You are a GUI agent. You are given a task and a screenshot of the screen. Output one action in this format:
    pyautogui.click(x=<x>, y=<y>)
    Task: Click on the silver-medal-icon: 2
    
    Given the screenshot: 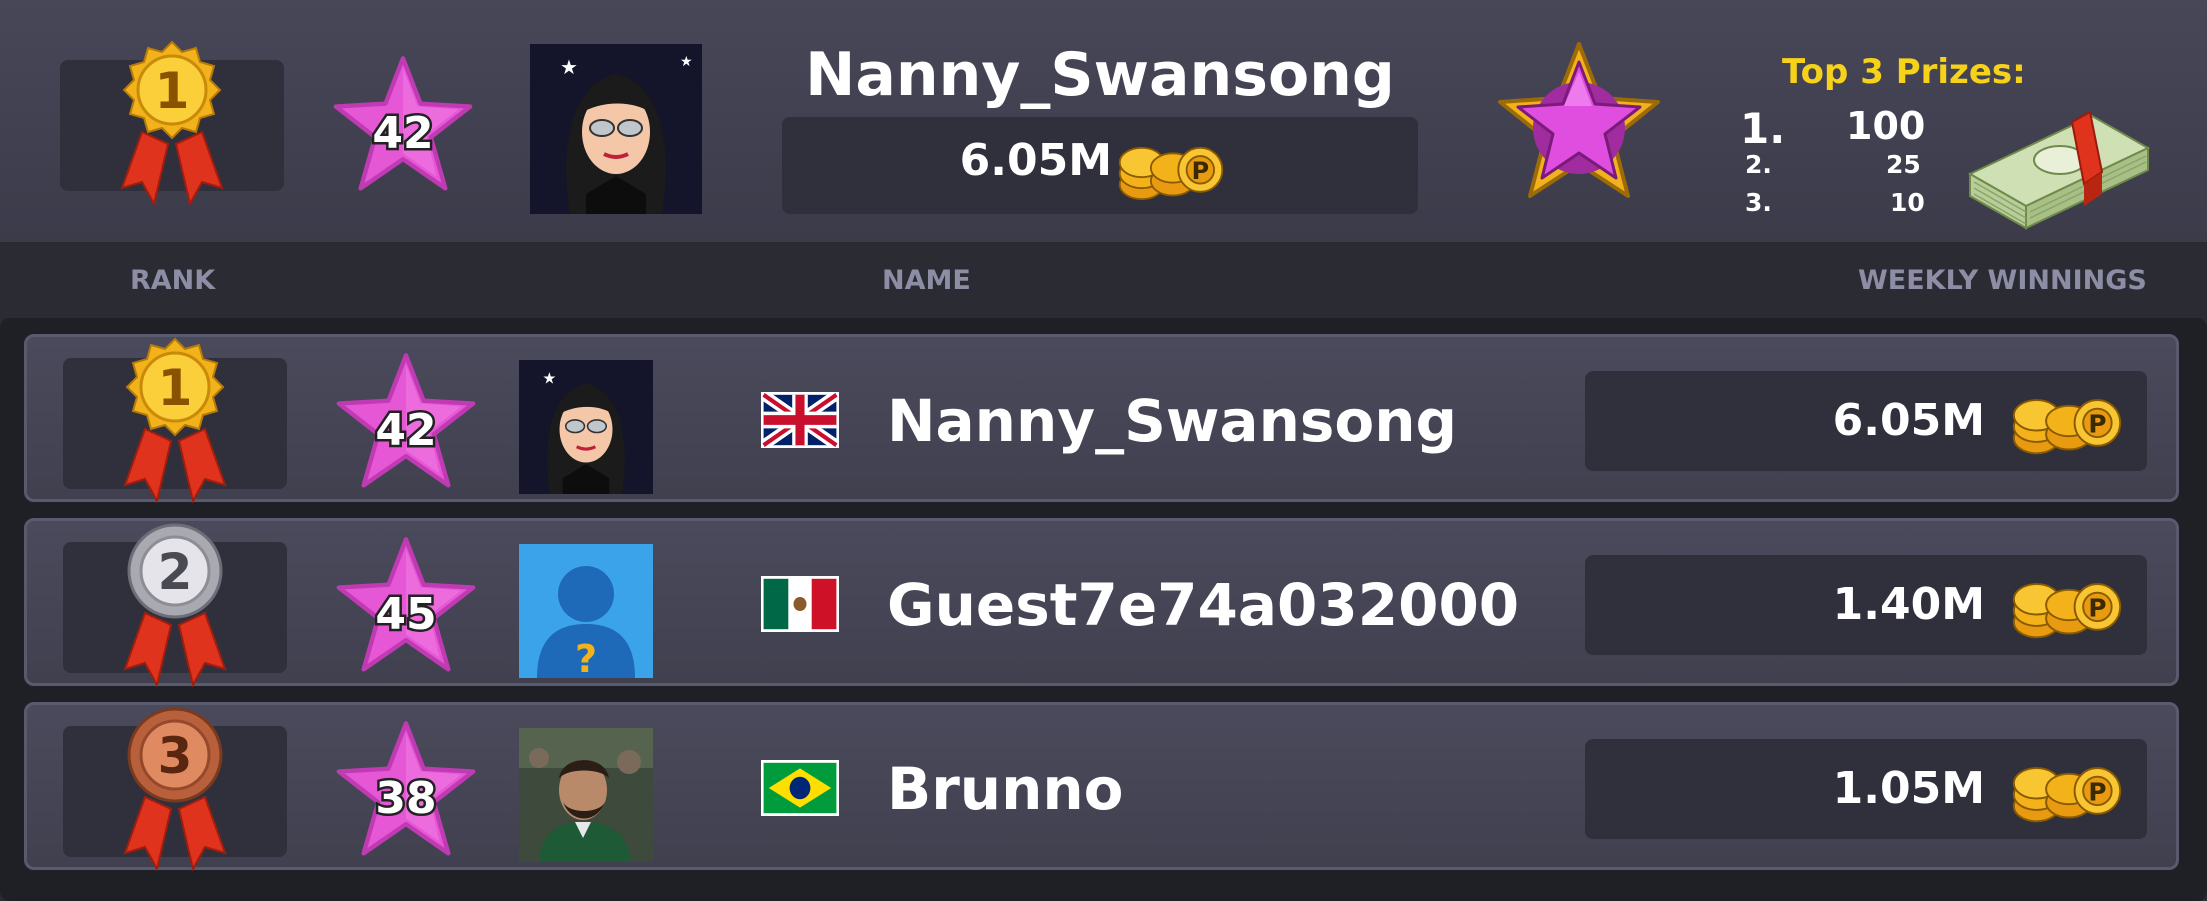 What is the action you would take?
    pyautogui.click(x=175, y=605)
    